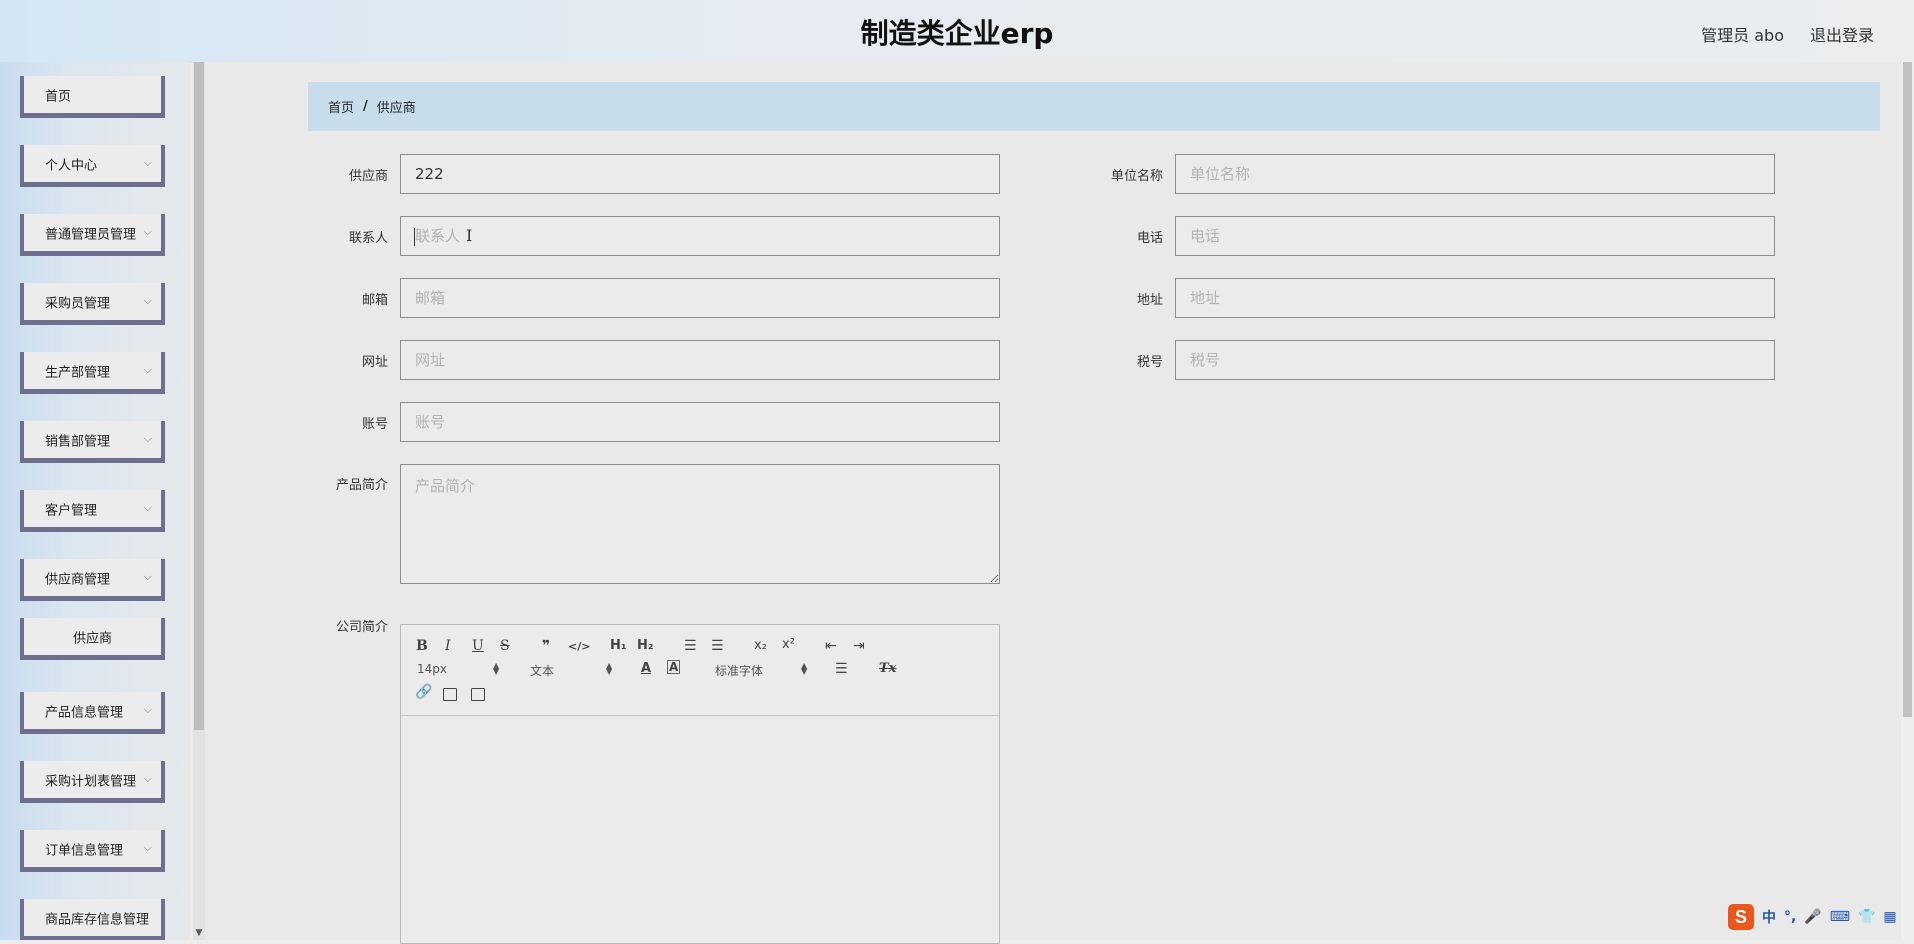 This screenshot has height=944, width=1914. What do you see at coordinates (432, 669) in the screenshot?
I see `font-size-value: 14px` at bounding box center [432, 669].